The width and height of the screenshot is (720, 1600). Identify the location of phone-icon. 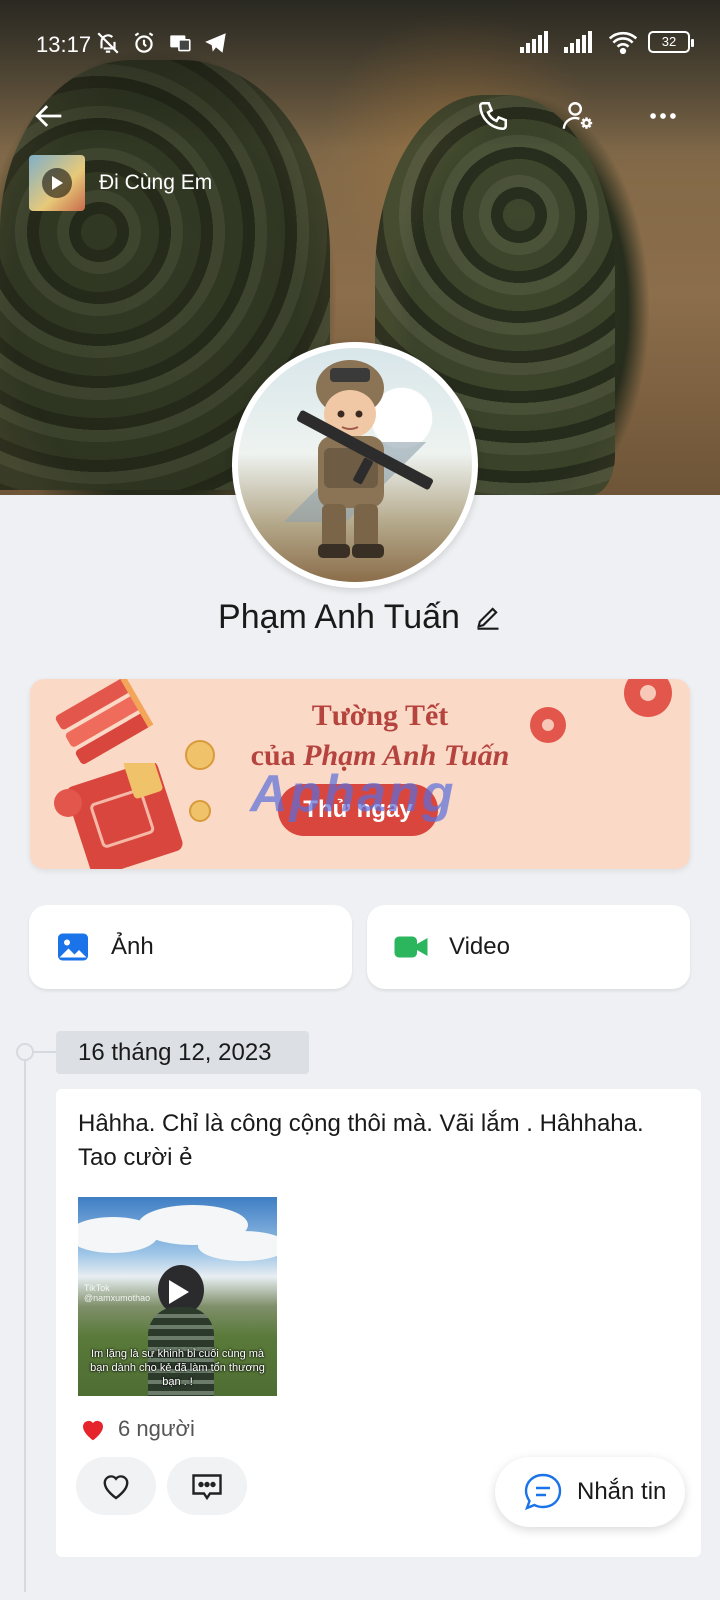
(493, 116).